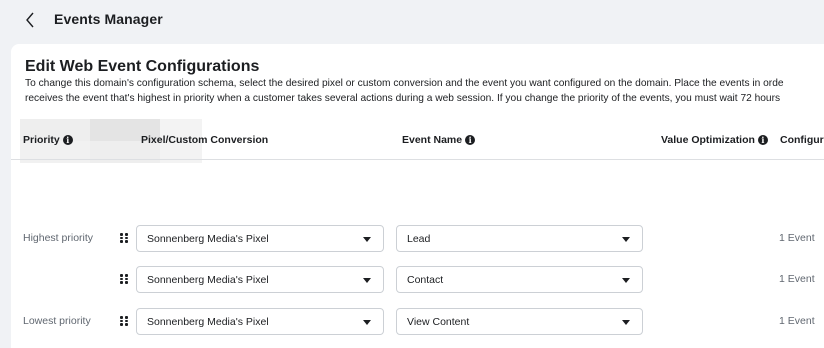 Image resolution: width=824 pixels, height=348 pixels. I want to click on header-priority: Priority i, so click(48, 140).